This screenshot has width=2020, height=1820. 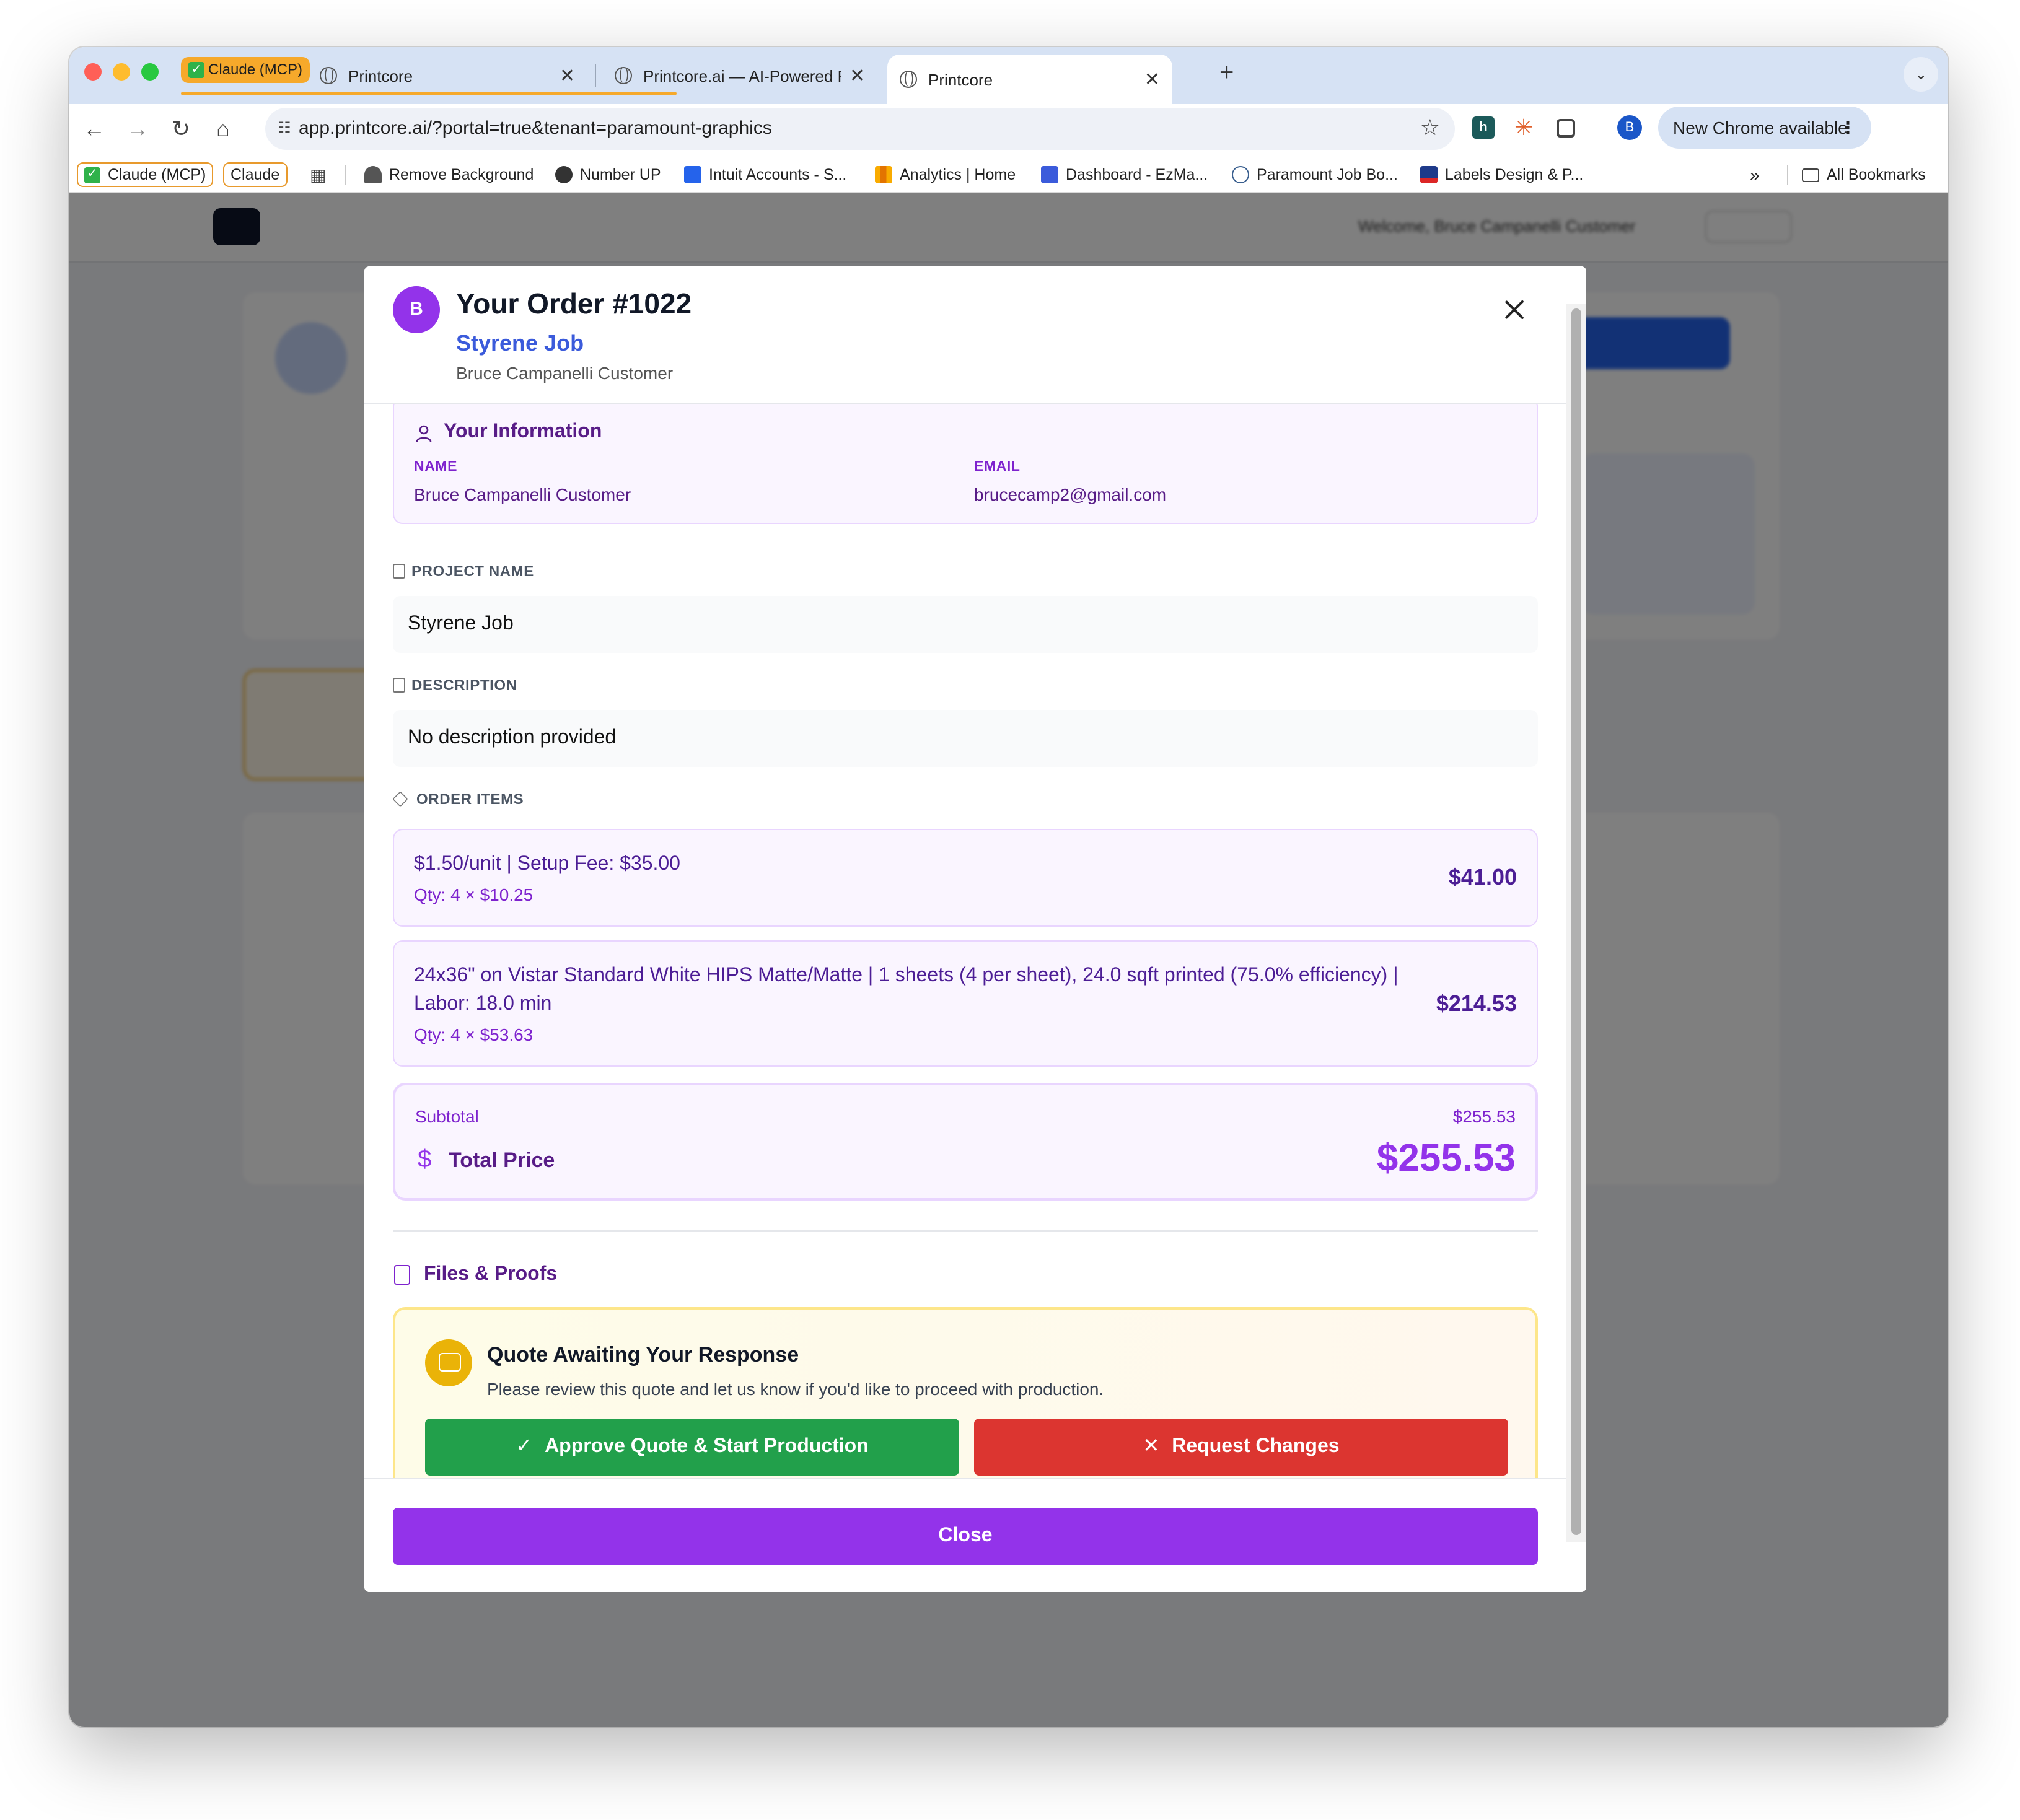 What do you see at coordinates (1810, 175) in the screenshot?
I see `folder-icon` at bounding box center [1810, 175].